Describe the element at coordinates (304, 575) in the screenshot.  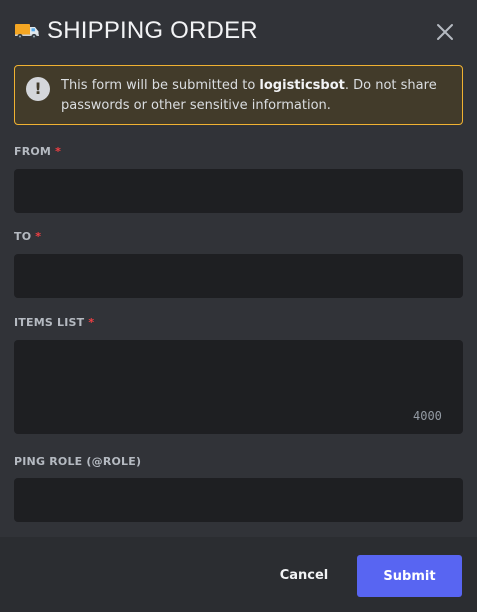
I see `cancel-button: Cancel` at that location.